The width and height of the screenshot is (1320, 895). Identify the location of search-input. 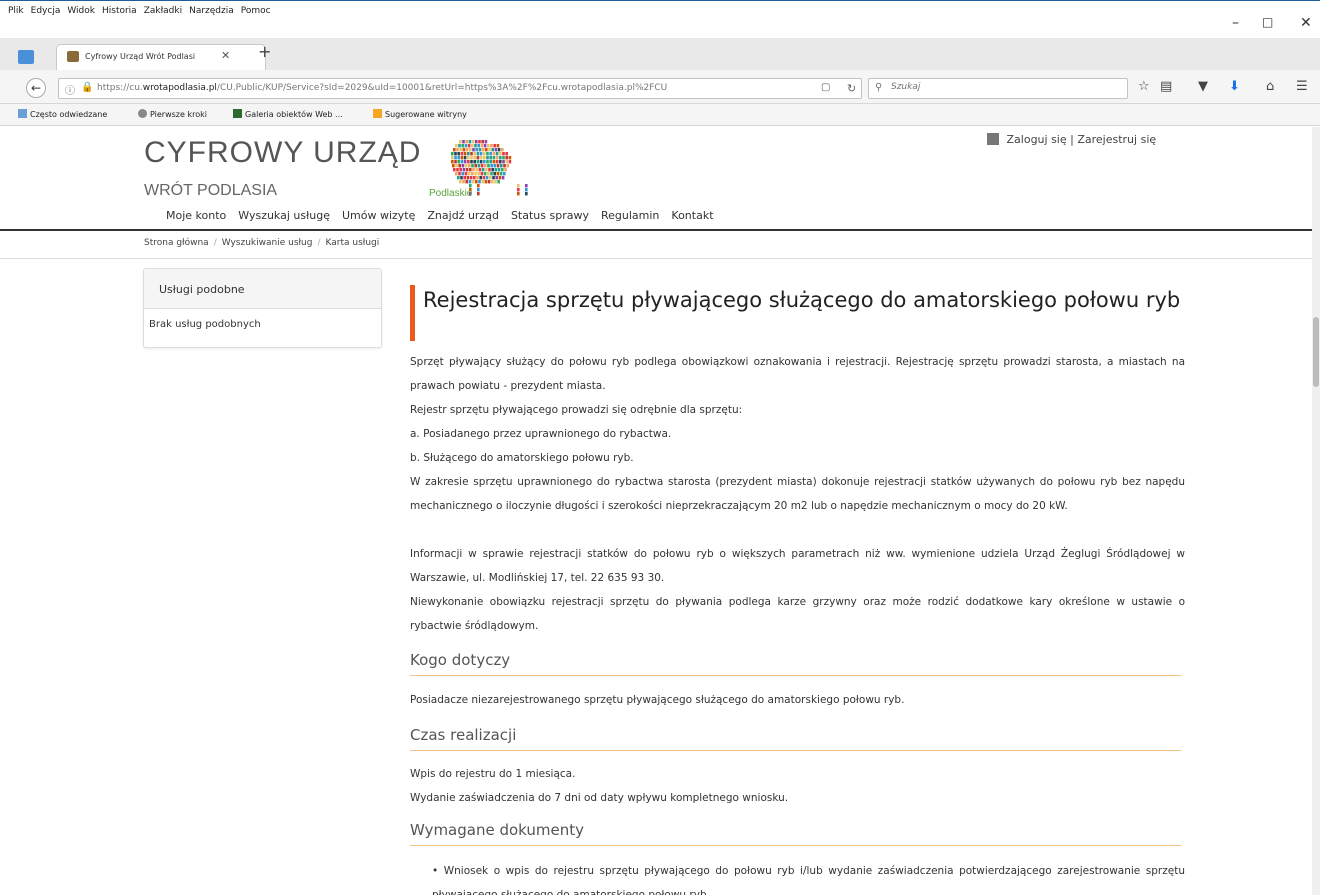
(1001, 87).